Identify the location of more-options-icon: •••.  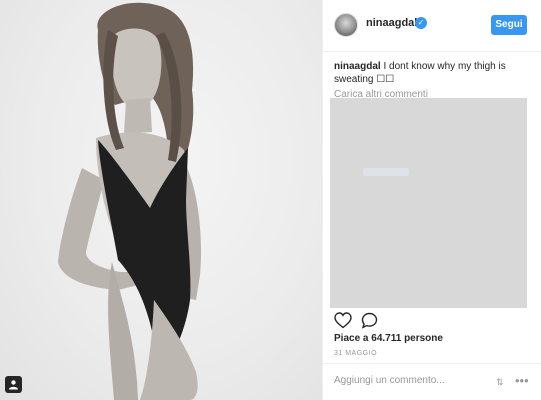
(522, 380).